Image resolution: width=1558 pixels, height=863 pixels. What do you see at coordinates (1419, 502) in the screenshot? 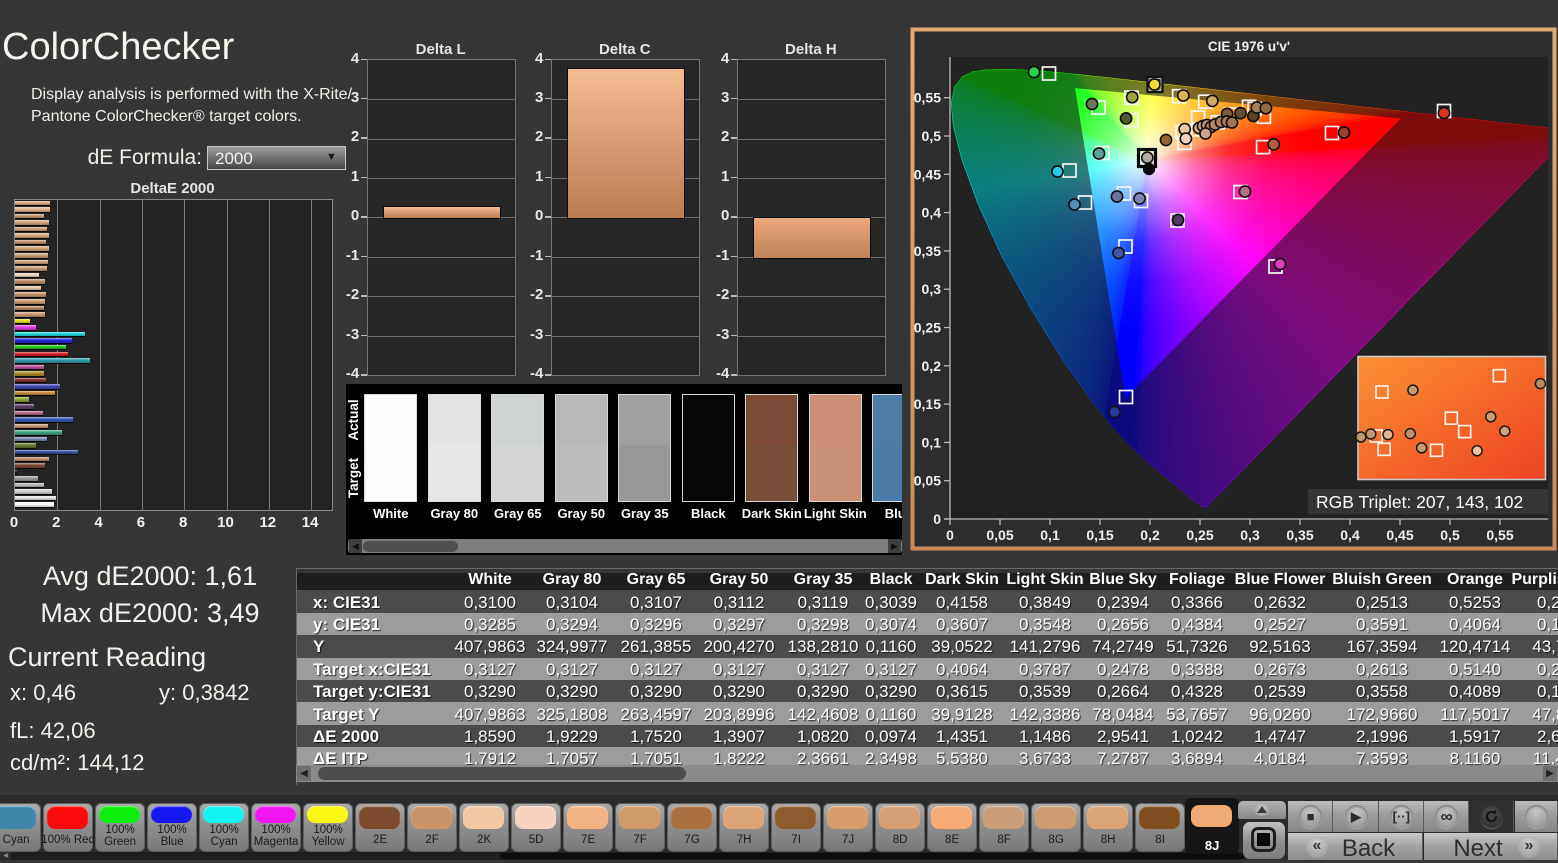
I see `svg-text: RGB Triplet: 207, 143, 102` at bounding box center [1419, 502].